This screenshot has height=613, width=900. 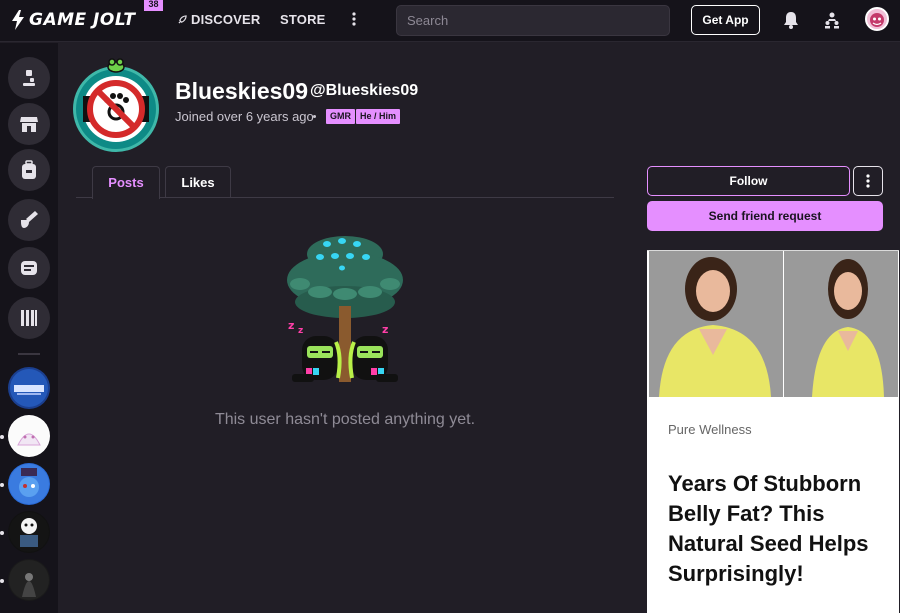 What do you see at coordinates (378, 116) in the screenshot?
I see `pronouns-tag: He / Him` at bounding box center [378, 116].